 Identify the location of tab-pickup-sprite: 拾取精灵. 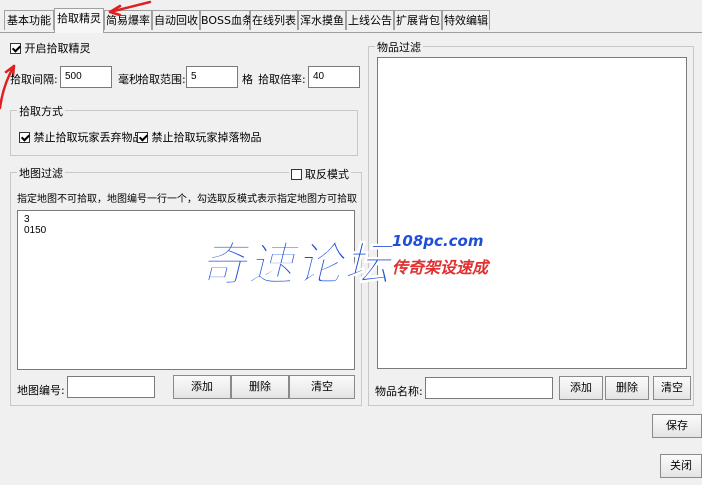
(79, 20).